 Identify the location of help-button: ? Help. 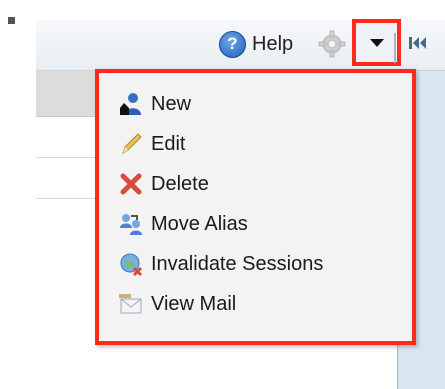
(256, 44).